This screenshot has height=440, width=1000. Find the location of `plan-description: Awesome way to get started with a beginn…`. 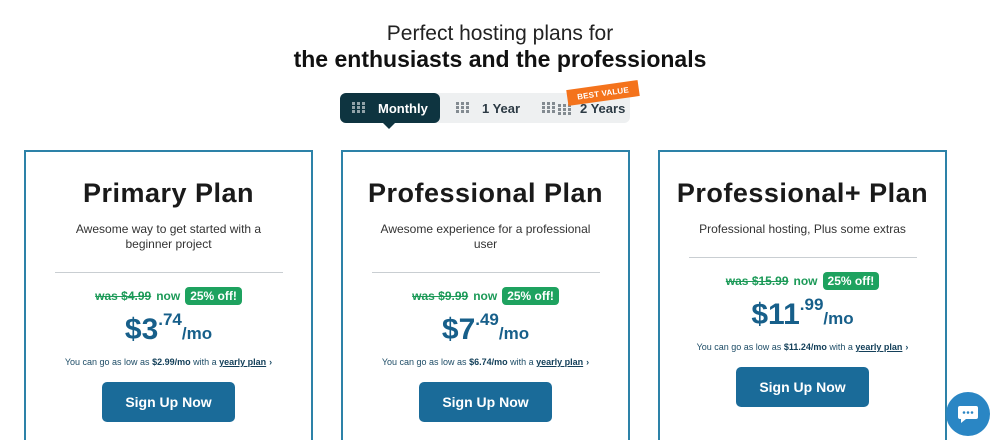

plan-description: Awesome way to get started with a beginn… is located at coordinates (168, 236).